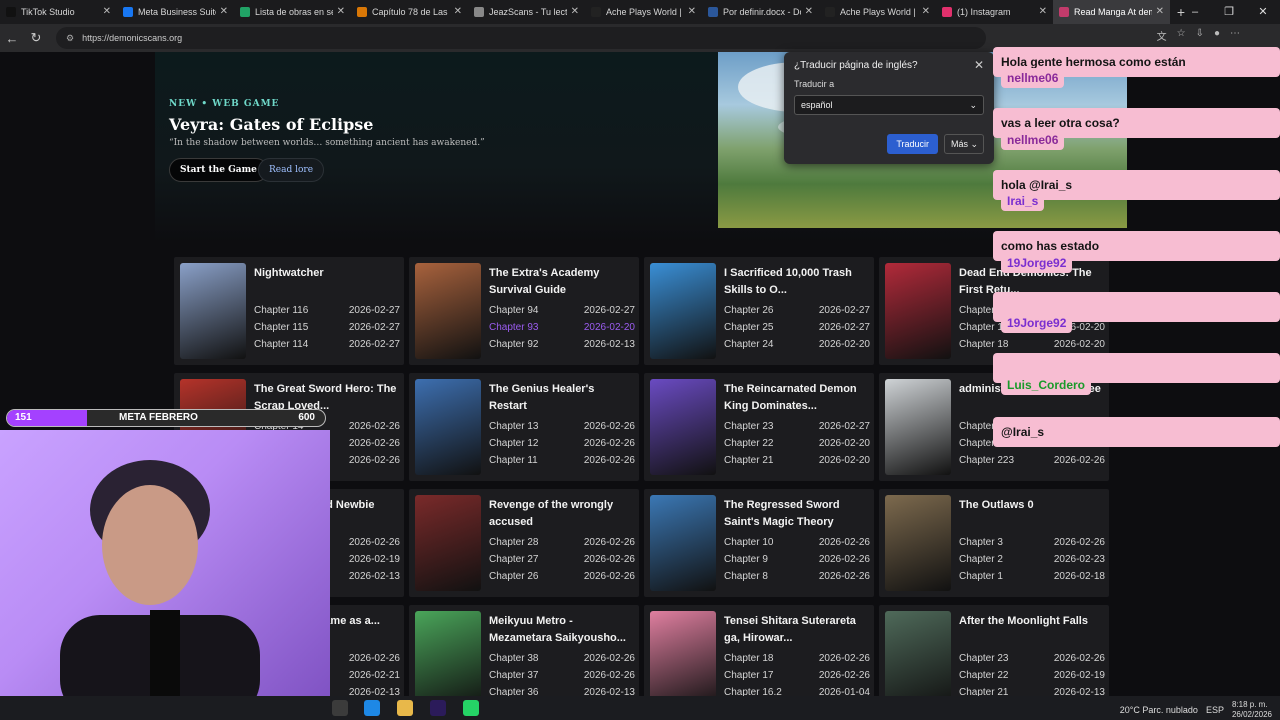 The height and width of the screenshot is (720, 1280). What do you see at coordinates (526, 12) in the screenshot?
I see `browser-tab: JeazScans - Tu lector ✕` at bounding box center [526, 12].